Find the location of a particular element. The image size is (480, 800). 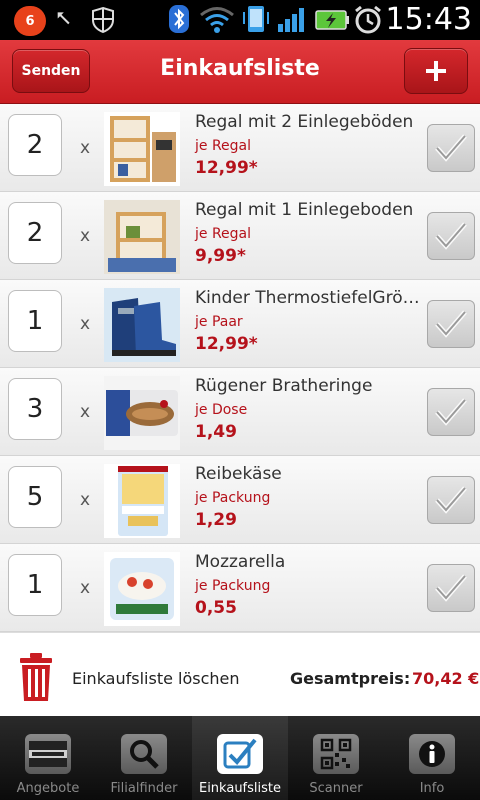

tab-einkaufsliste: Einkaufsliste is located at coordinates (240, 758).